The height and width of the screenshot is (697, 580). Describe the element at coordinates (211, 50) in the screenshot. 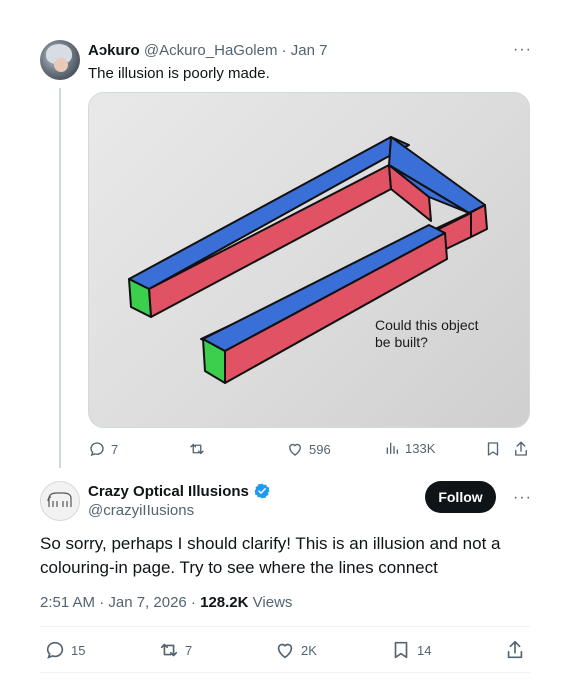

I see `handle: @Ackuro_HaGolem` at that location.